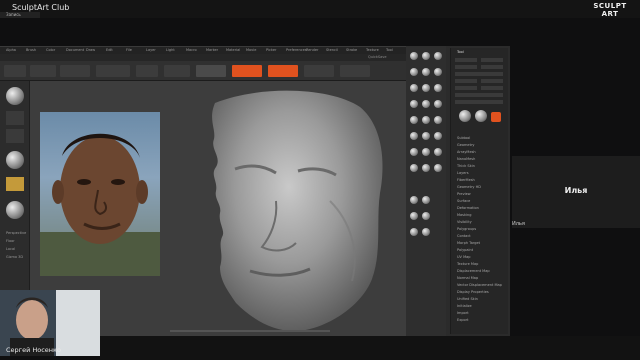  Describe the element at coordinates (463, 257) in the screenshot. I see `tool-menu-item: UV Map` at that location.